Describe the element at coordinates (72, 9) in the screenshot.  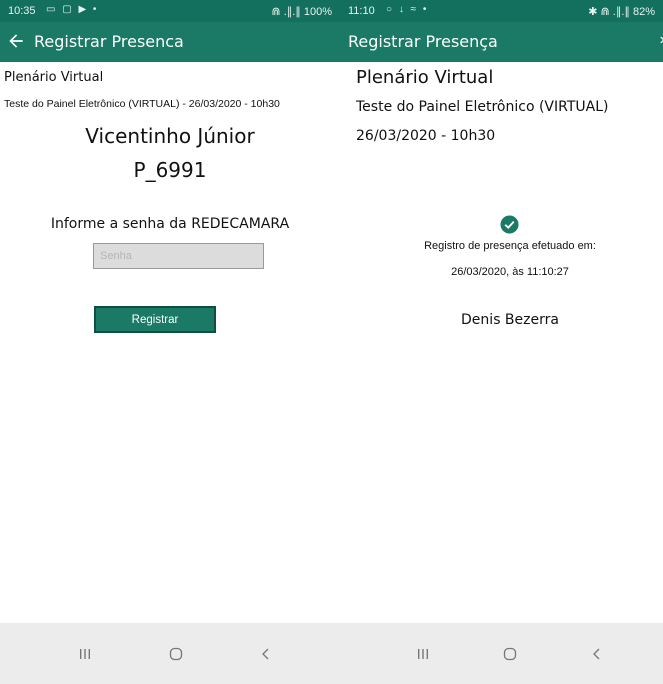
I see `notification-icons: ▭ ▢ ▶ •` at that location.